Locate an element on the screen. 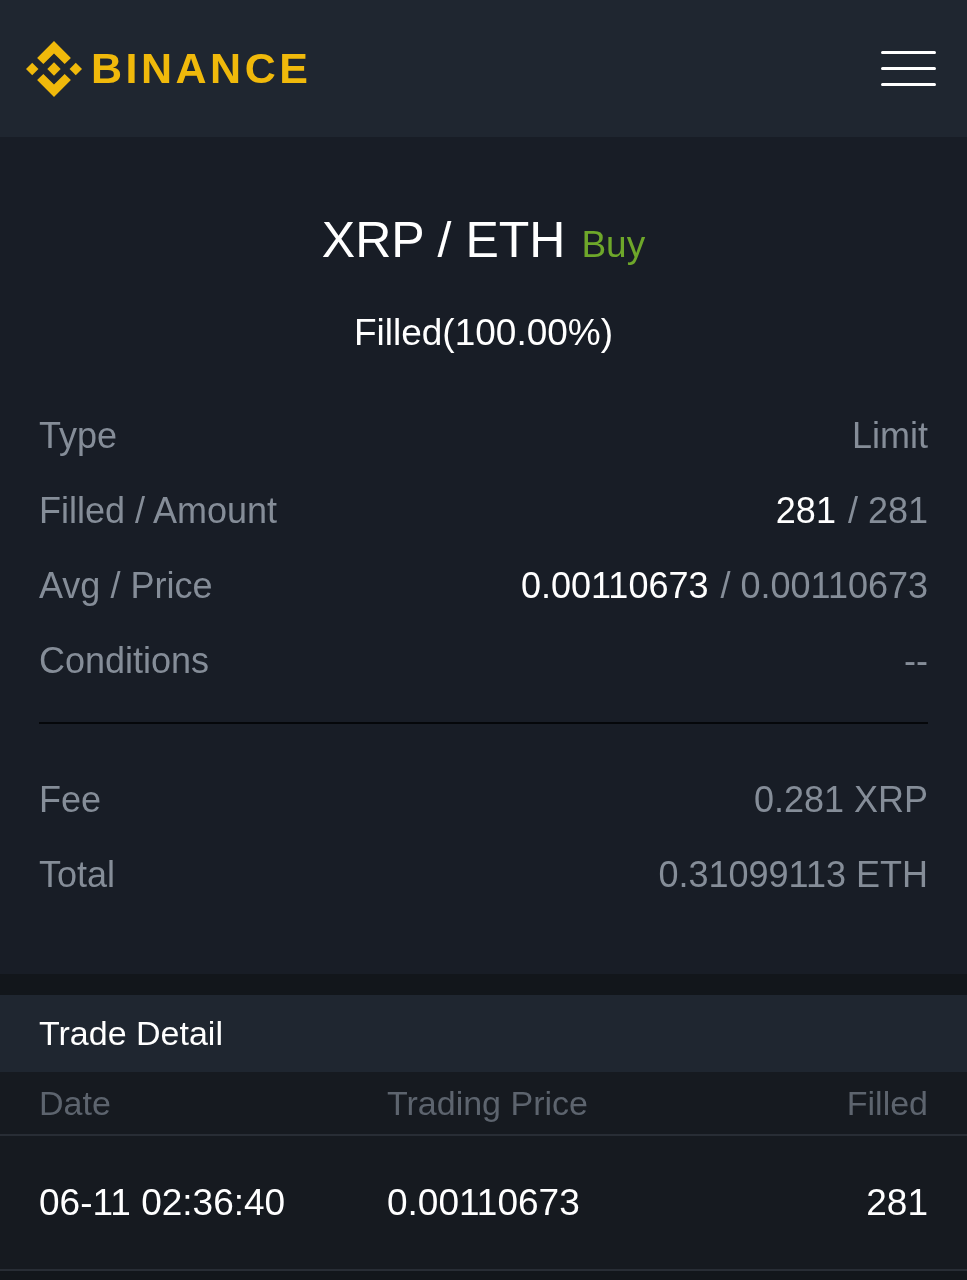 This screenshot has width=967, height=1280. brand-name: BINANCE is located at coordinates (201, 68).